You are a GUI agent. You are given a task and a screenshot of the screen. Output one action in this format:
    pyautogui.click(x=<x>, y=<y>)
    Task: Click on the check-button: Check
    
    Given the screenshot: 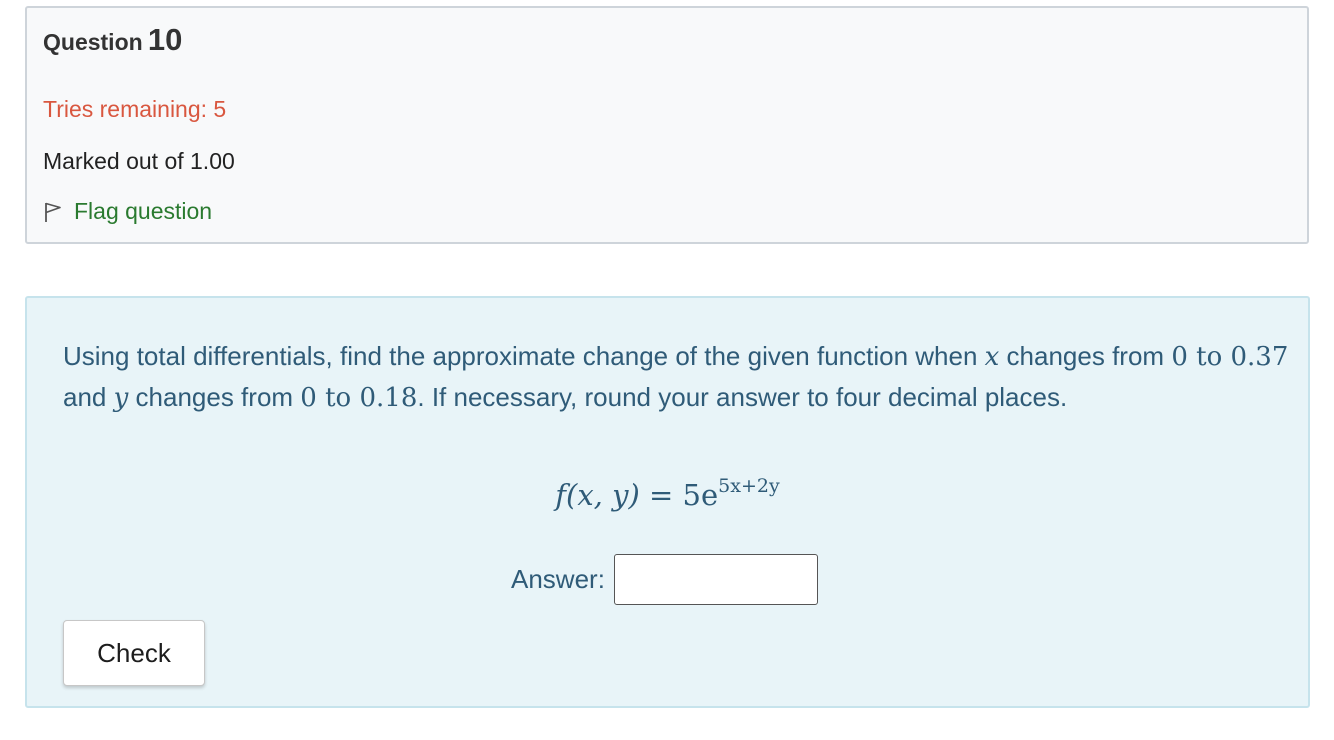 What is the action you would take?
    pyautogui.click(x=134, y=653)
    